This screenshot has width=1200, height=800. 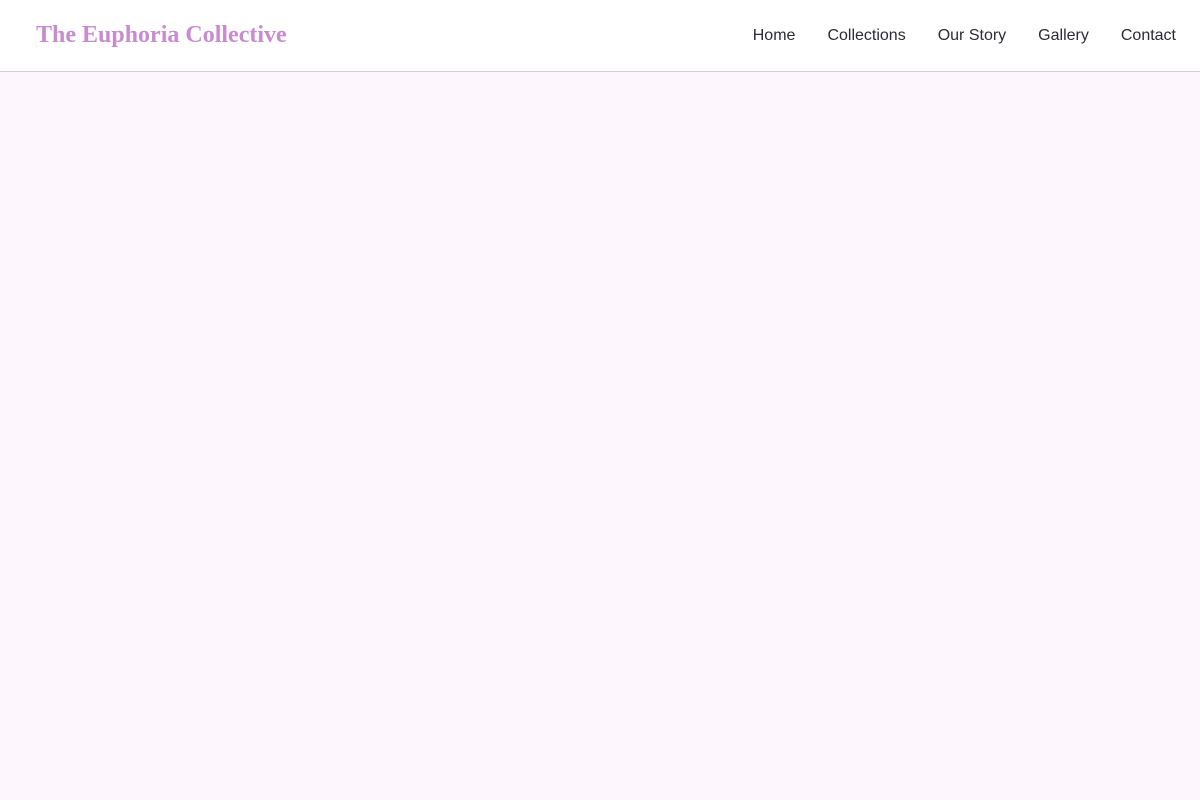 I want to click on nav-item-collections: Collections, so click(x=866, y=36).